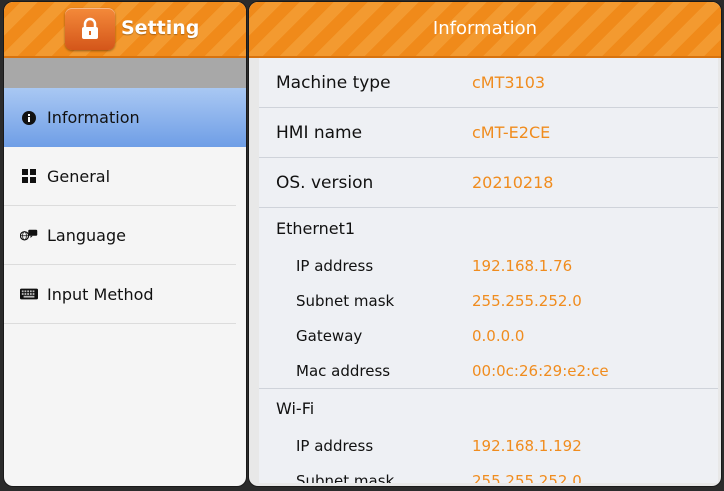  I want to click on info-row-os-version: OS. version 20210218, so click(488, 183).